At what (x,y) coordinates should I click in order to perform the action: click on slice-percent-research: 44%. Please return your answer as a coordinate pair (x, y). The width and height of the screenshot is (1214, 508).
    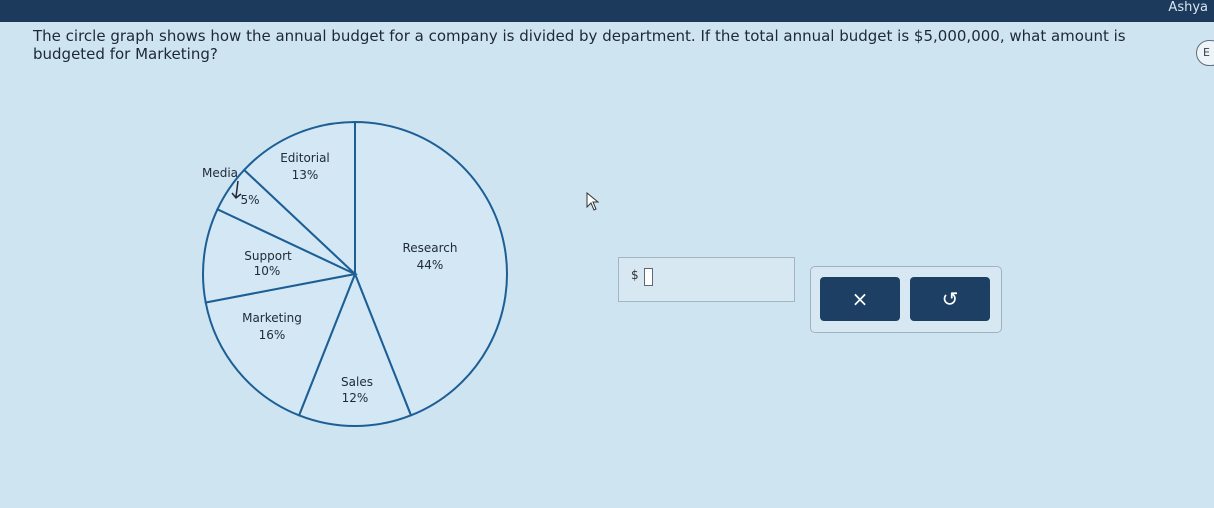
    Looking at the image, I should click on (430, 265).